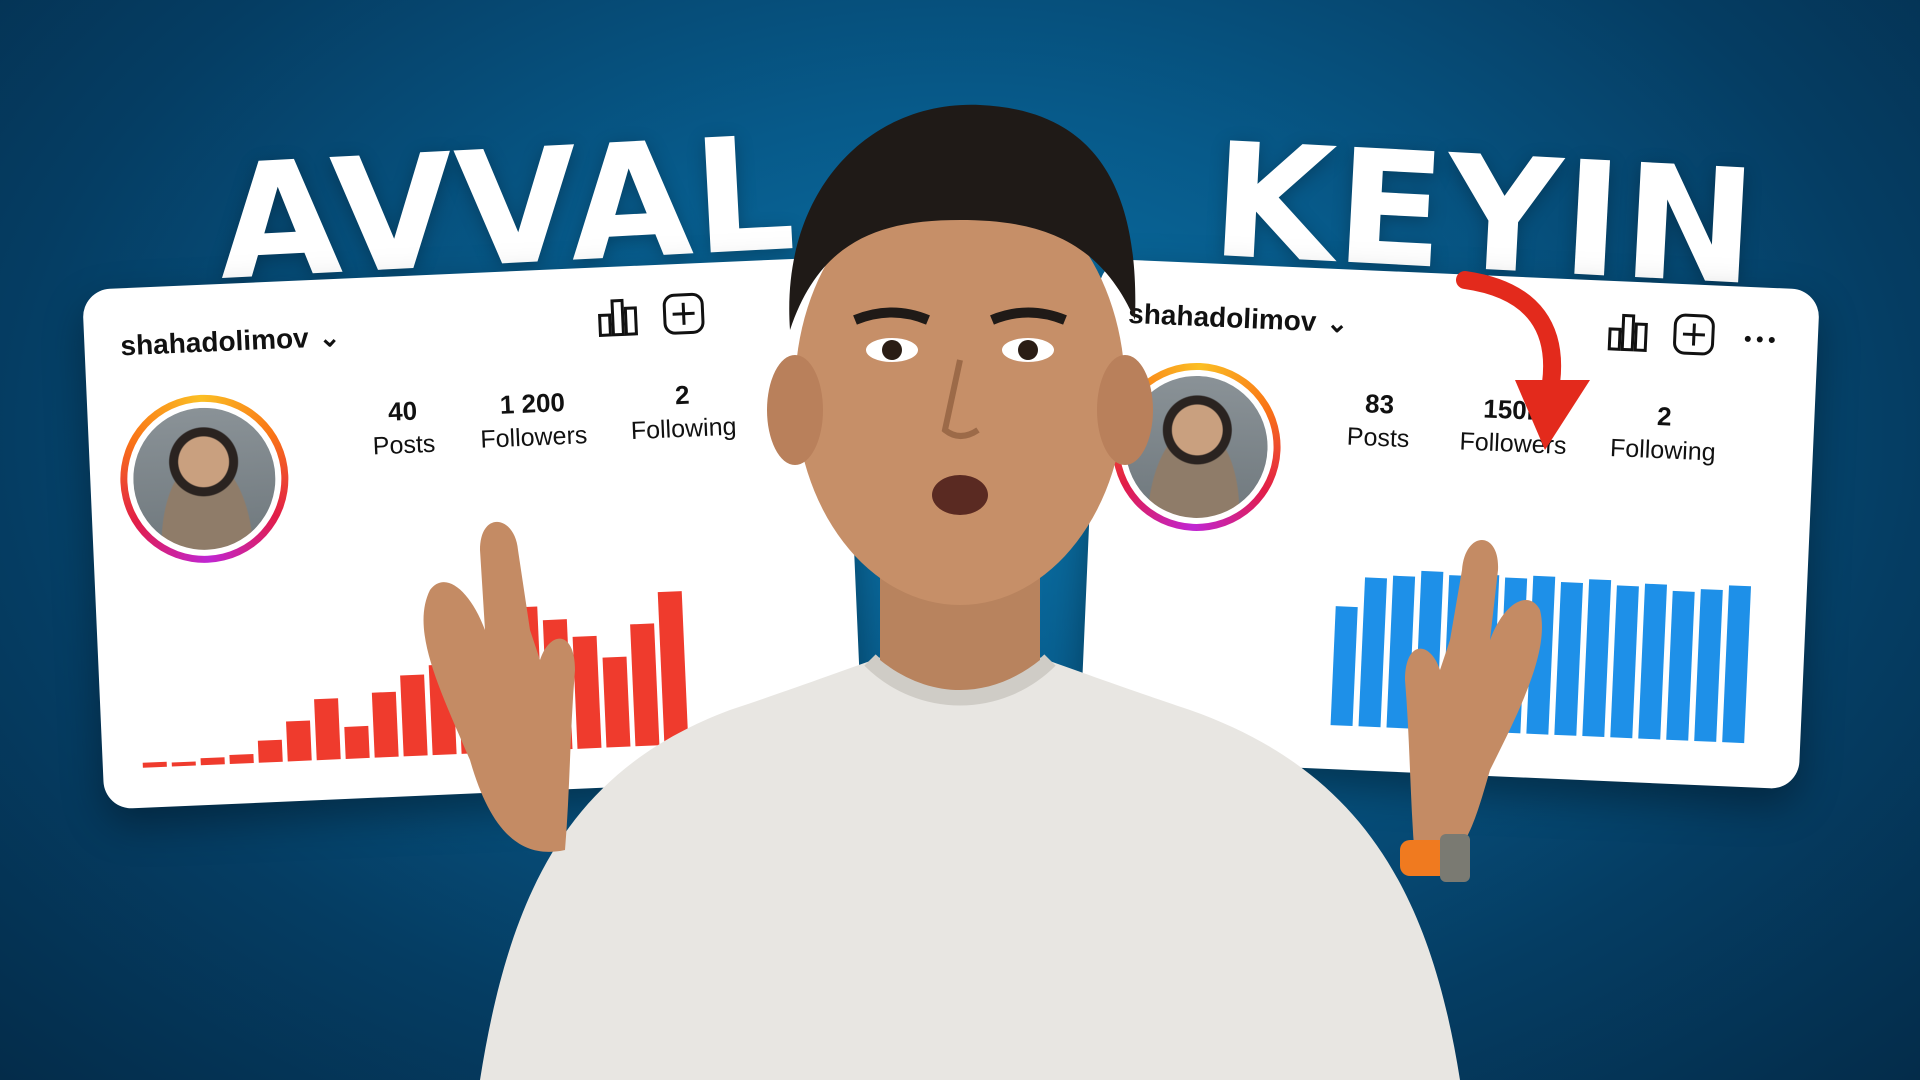  I want to click on stat-followers: 1 200 Followers, so click(533, 420).